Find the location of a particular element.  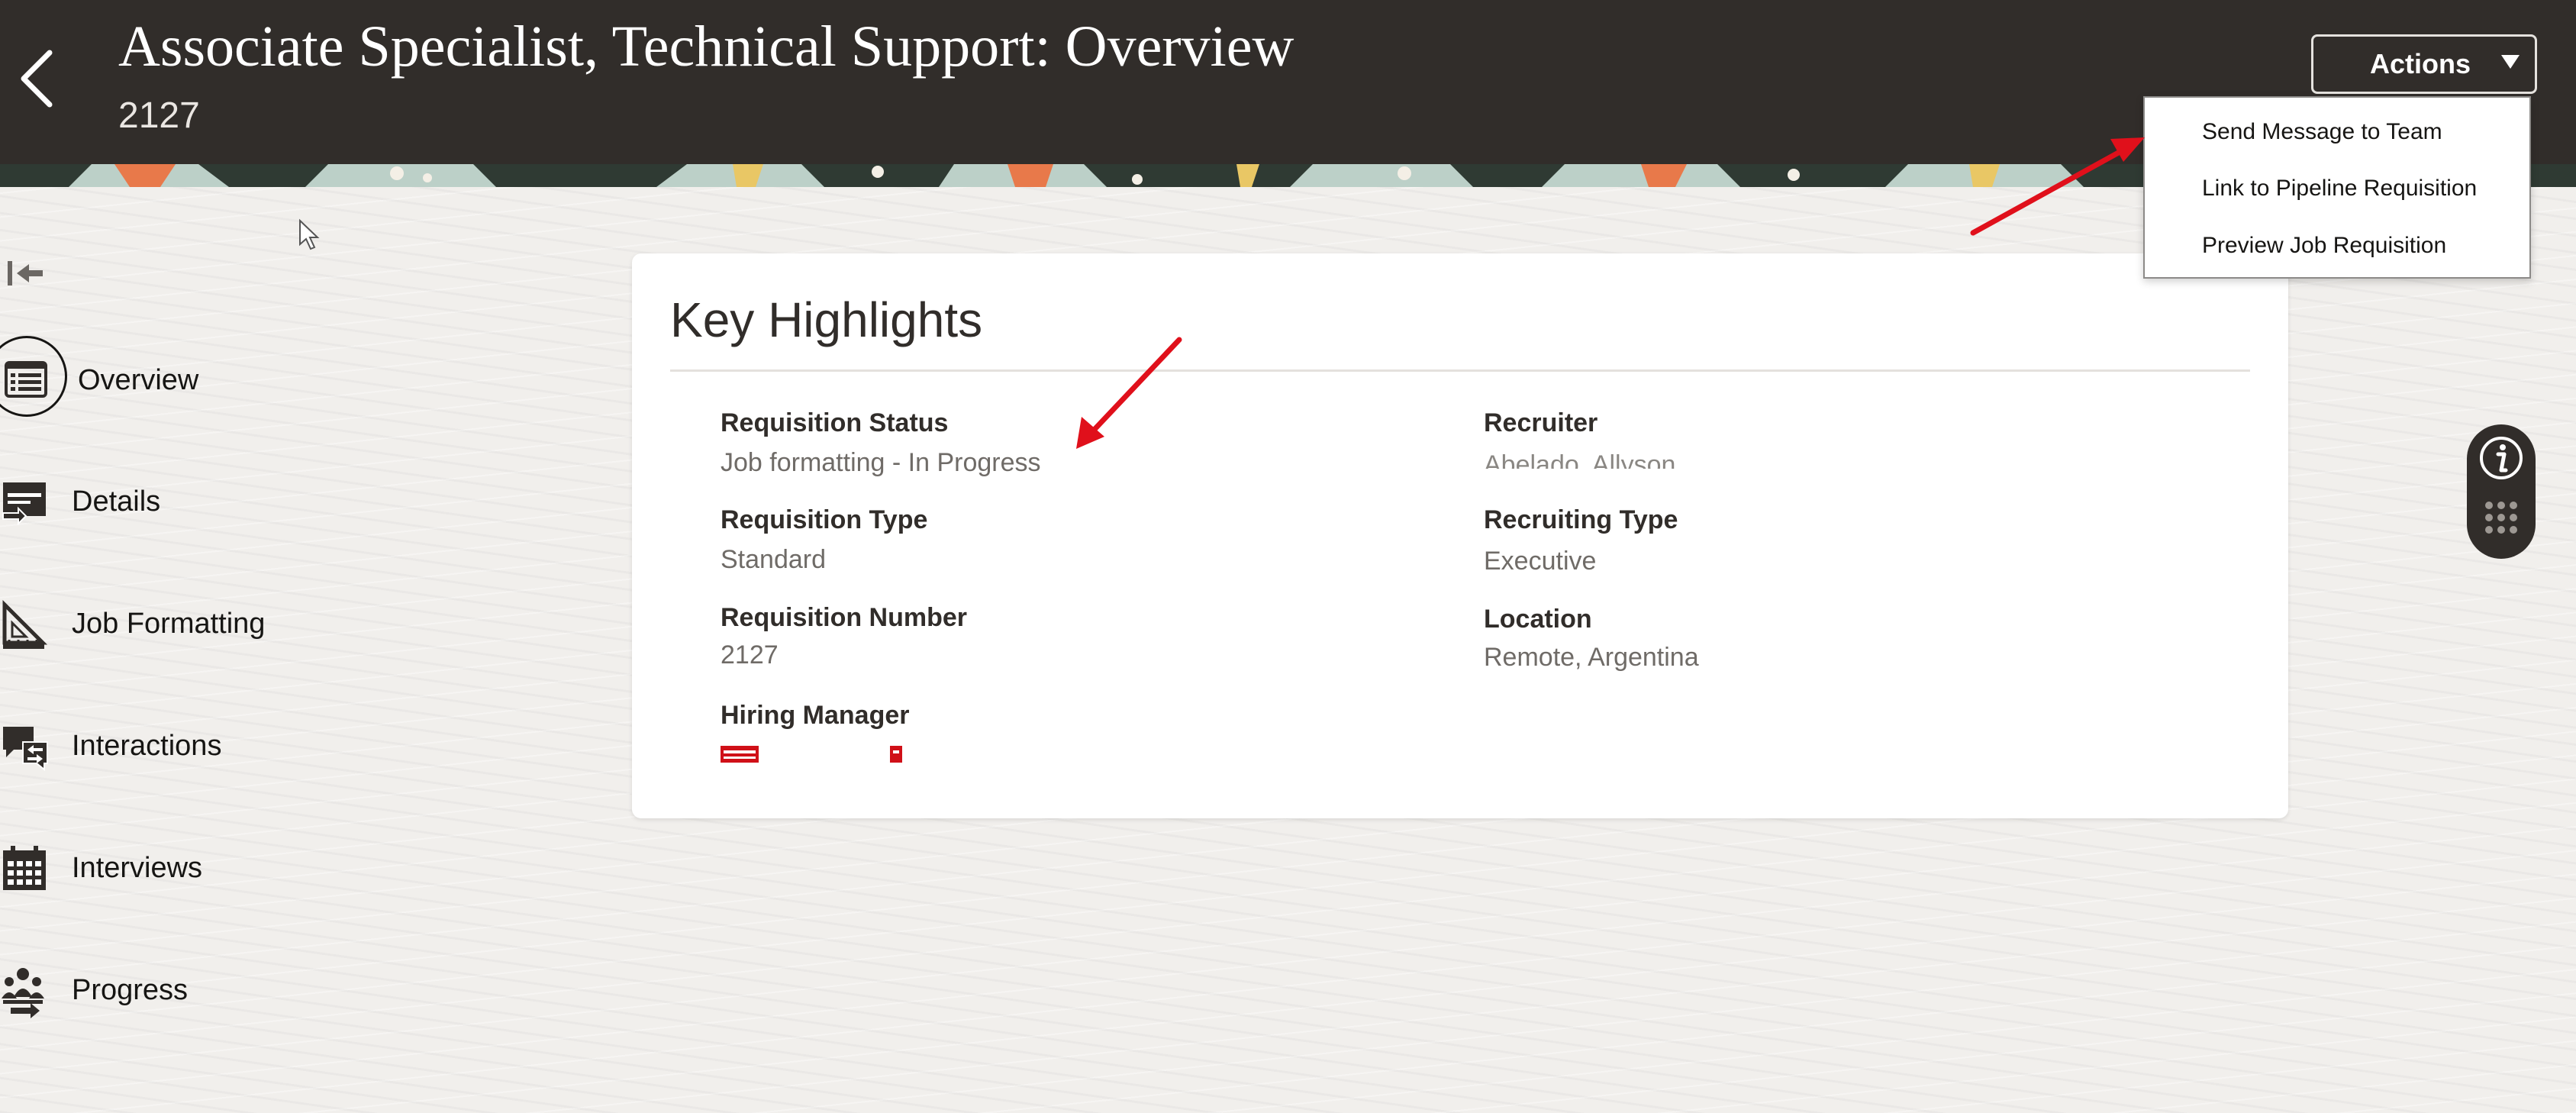

caret-down-icon is located at coordinates (2510, 62).